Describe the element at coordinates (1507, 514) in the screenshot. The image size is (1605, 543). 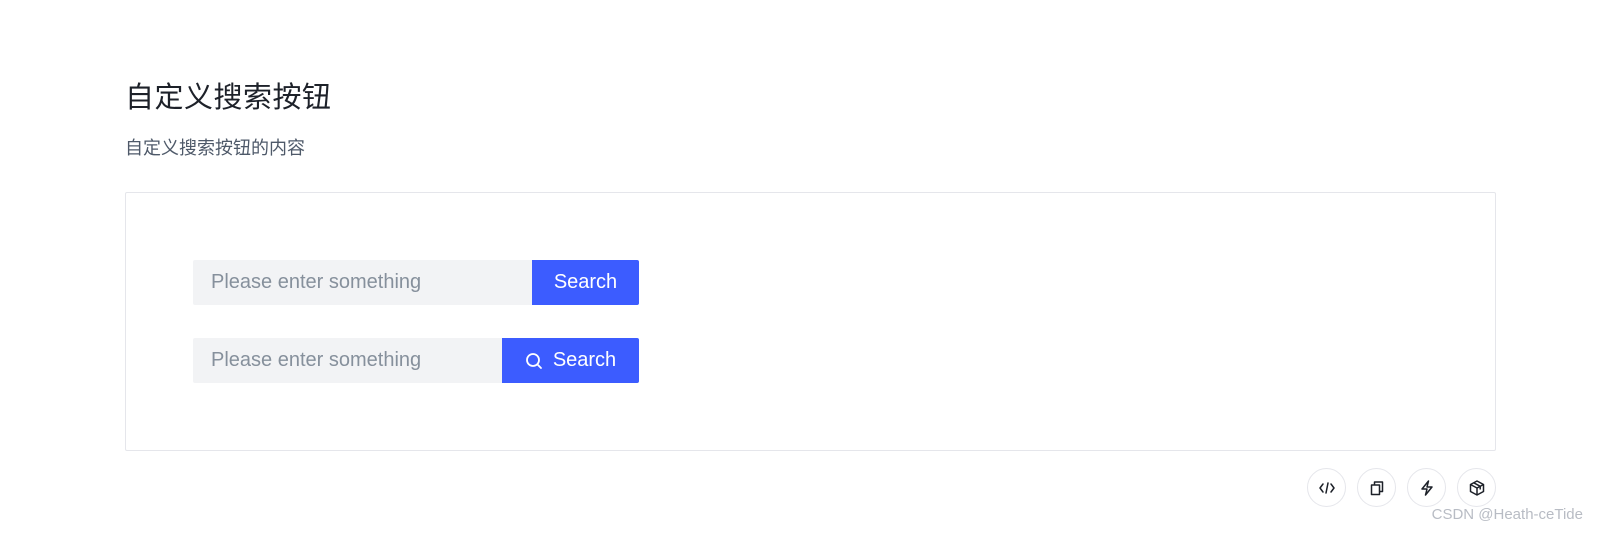
I see `watermark: CSDN @Heath-ceTide` at that location.